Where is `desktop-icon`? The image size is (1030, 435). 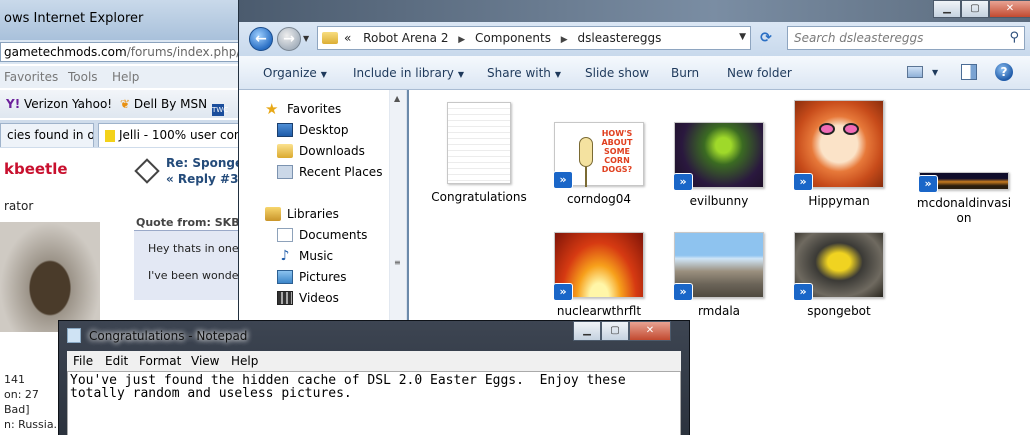
desktop-icon is located at coordinates (285, 130).